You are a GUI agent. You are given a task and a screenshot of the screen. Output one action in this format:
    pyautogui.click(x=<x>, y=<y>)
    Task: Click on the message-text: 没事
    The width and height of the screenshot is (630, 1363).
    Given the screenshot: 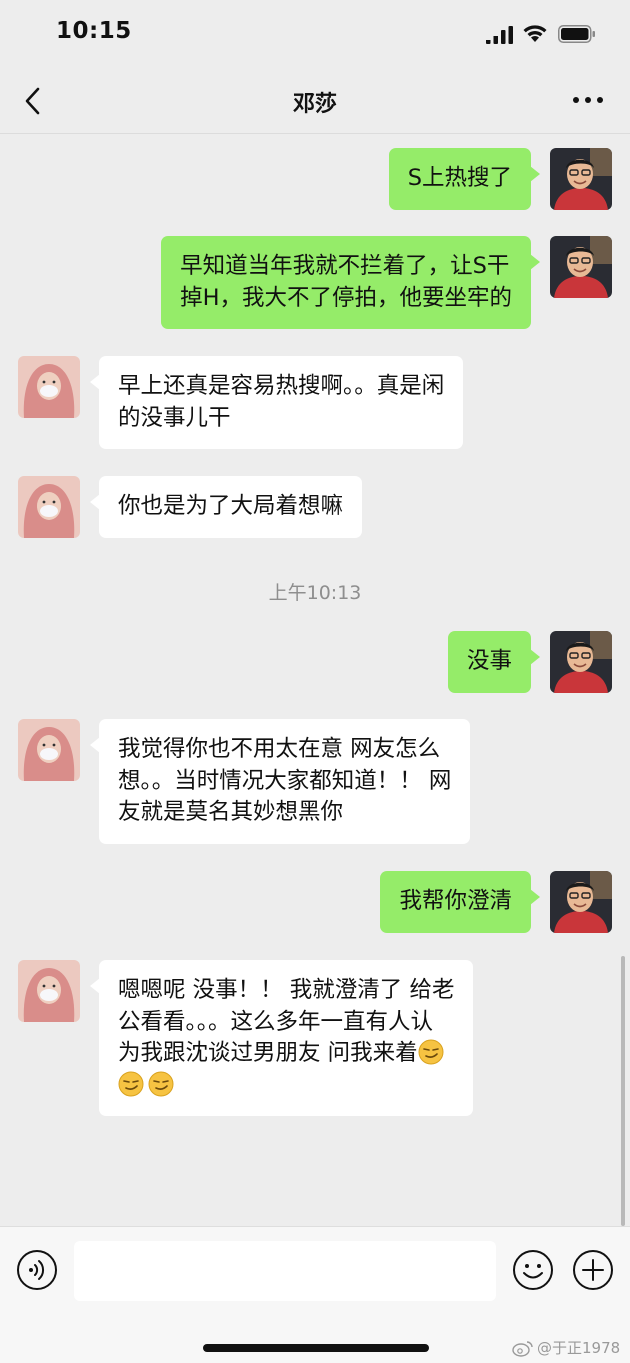 What is the action you would take?
    pyautogui.click(x=489, y=661)
    